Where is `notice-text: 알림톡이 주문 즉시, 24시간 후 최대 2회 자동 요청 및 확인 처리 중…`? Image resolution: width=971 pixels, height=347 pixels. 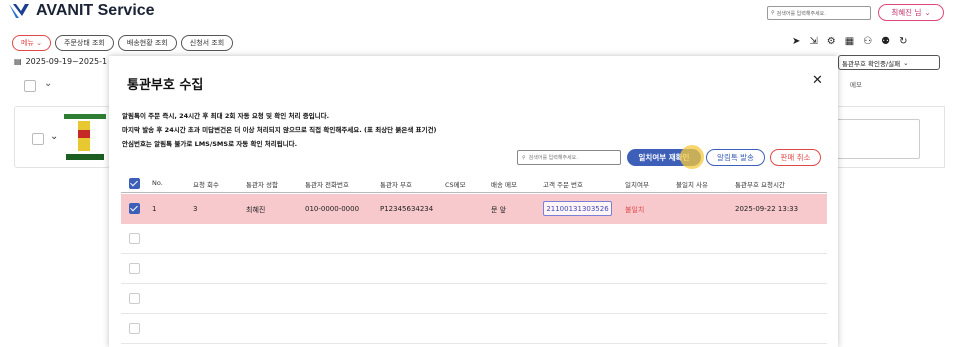 notice-text: 알림톡이 주문 즉시, 24시간 후 최대 2회 자동 요청 및 확인 처리 중… is located at coordinates (279, 130).